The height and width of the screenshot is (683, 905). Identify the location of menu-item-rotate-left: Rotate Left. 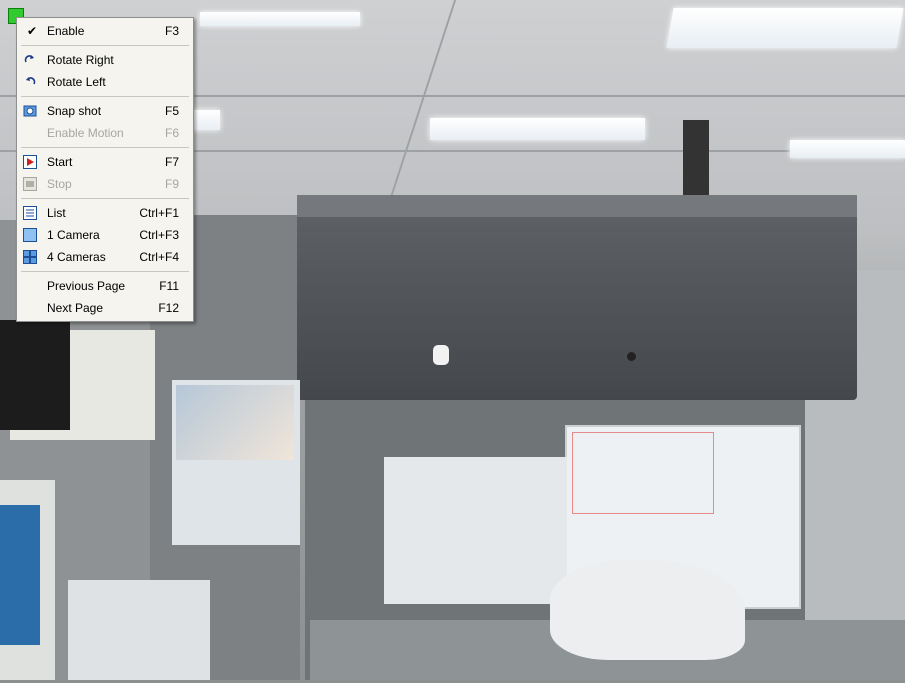
(105, 82).